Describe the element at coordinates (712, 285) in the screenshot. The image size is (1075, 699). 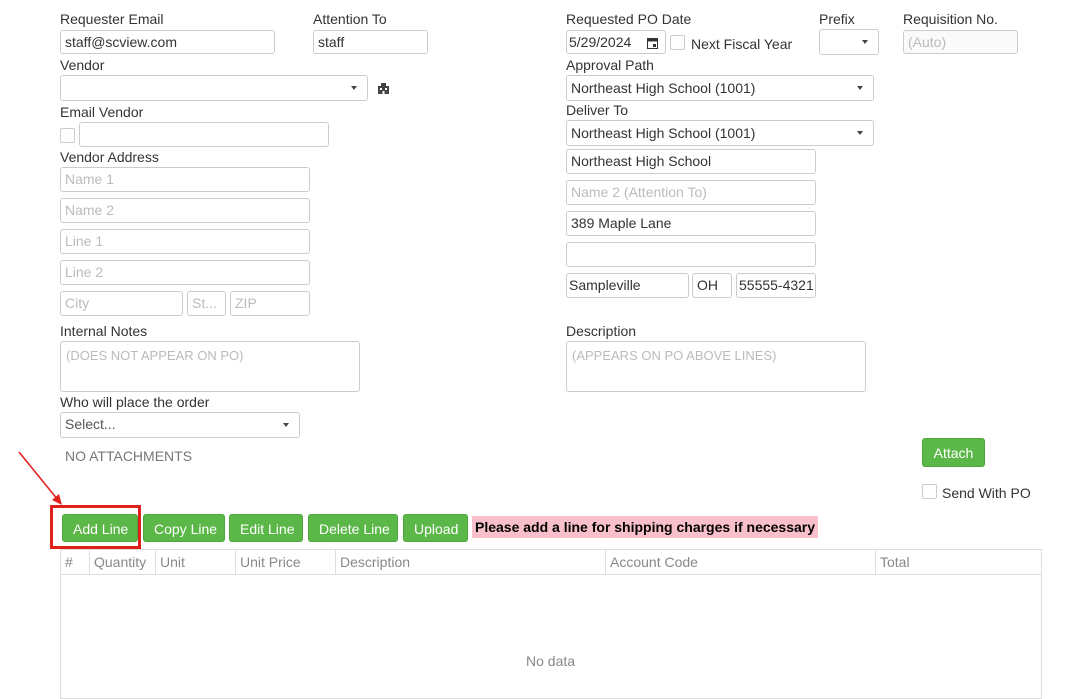
I see `deliver-state-input: OH` at that location.